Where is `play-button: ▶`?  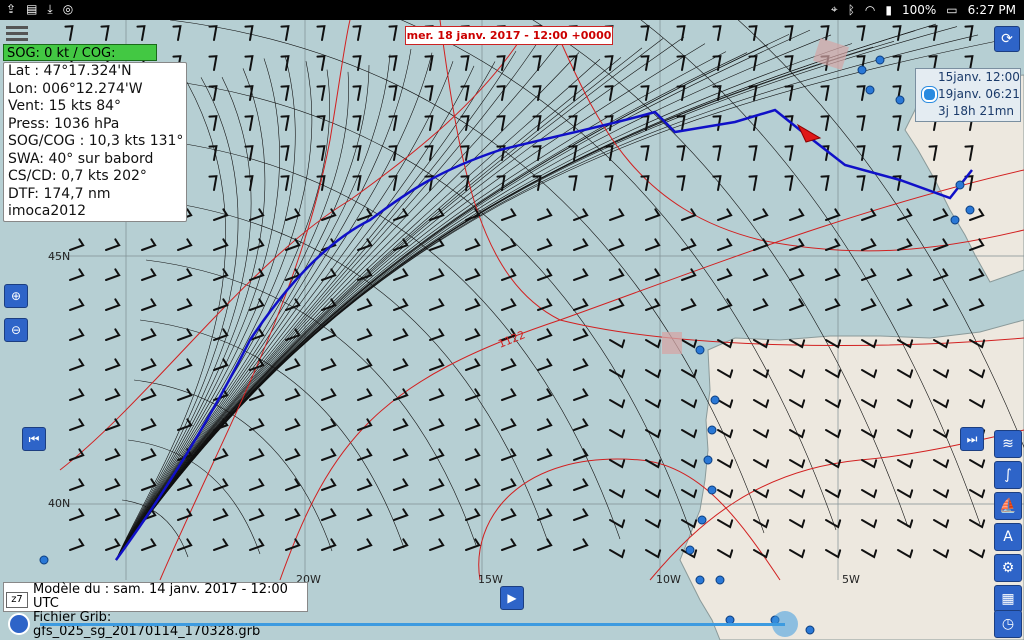
play-button: ▶ is located at coordinates (512, 598).